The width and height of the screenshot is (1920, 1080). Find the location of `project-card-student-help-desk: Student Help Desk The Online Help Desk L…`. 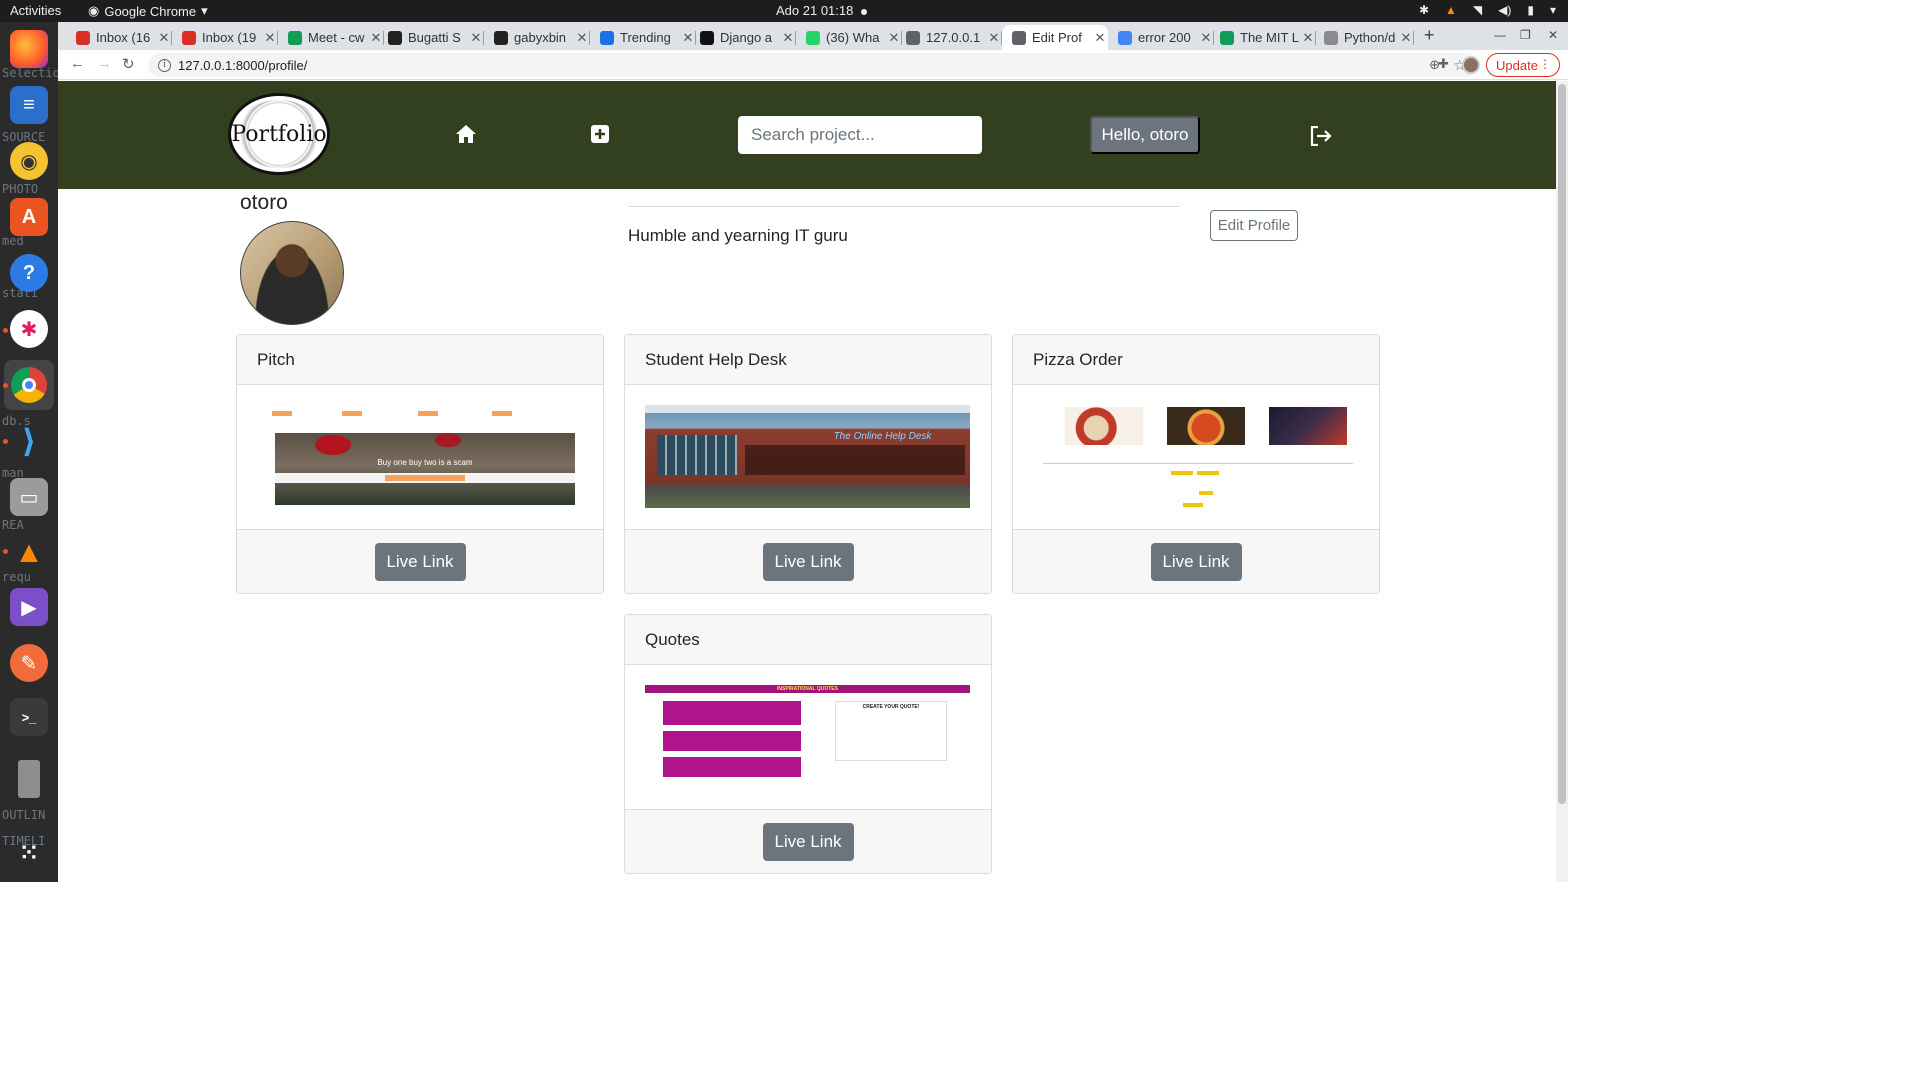

project-card-student-help-desk: Student Help Desk The Online Help Desk L… is located at coordinates (808, 464).